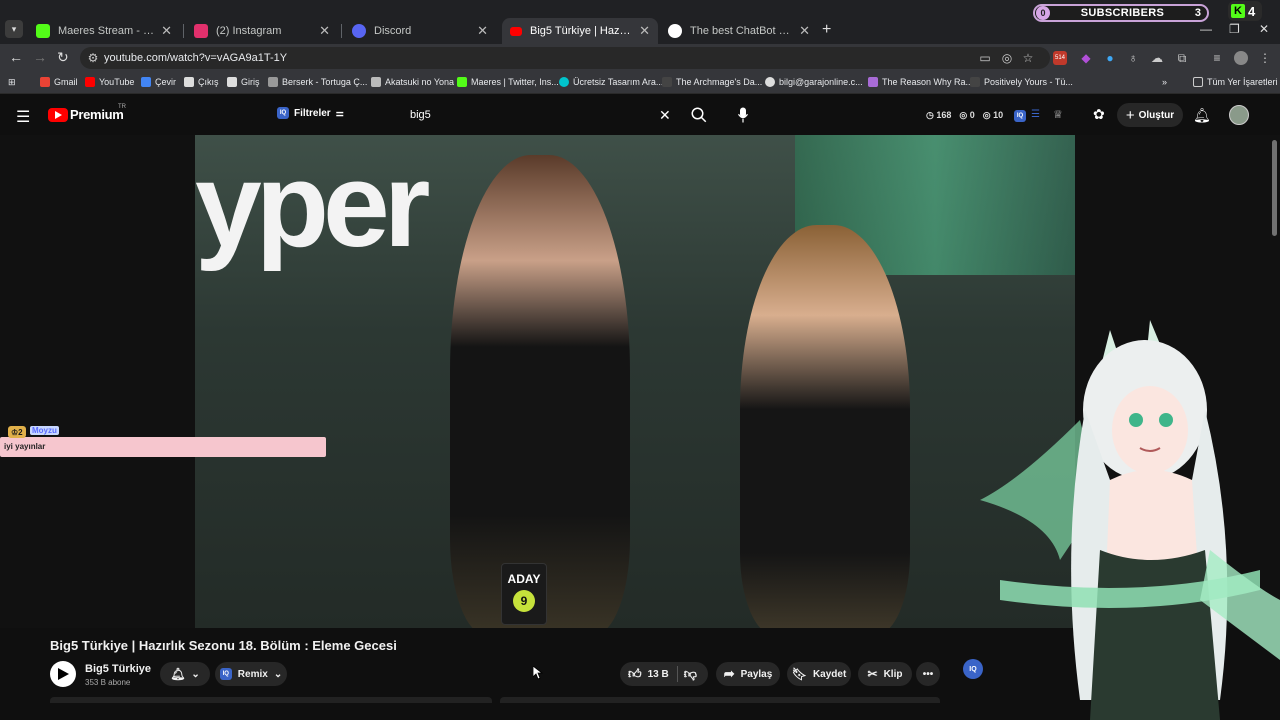 The height and width of the screenshot is (720, 1280). What do you see at coordinates (1099, 114) in the screenshot?
I see `extension-spark-icon: ✿` at bounding box center [1099, 114].